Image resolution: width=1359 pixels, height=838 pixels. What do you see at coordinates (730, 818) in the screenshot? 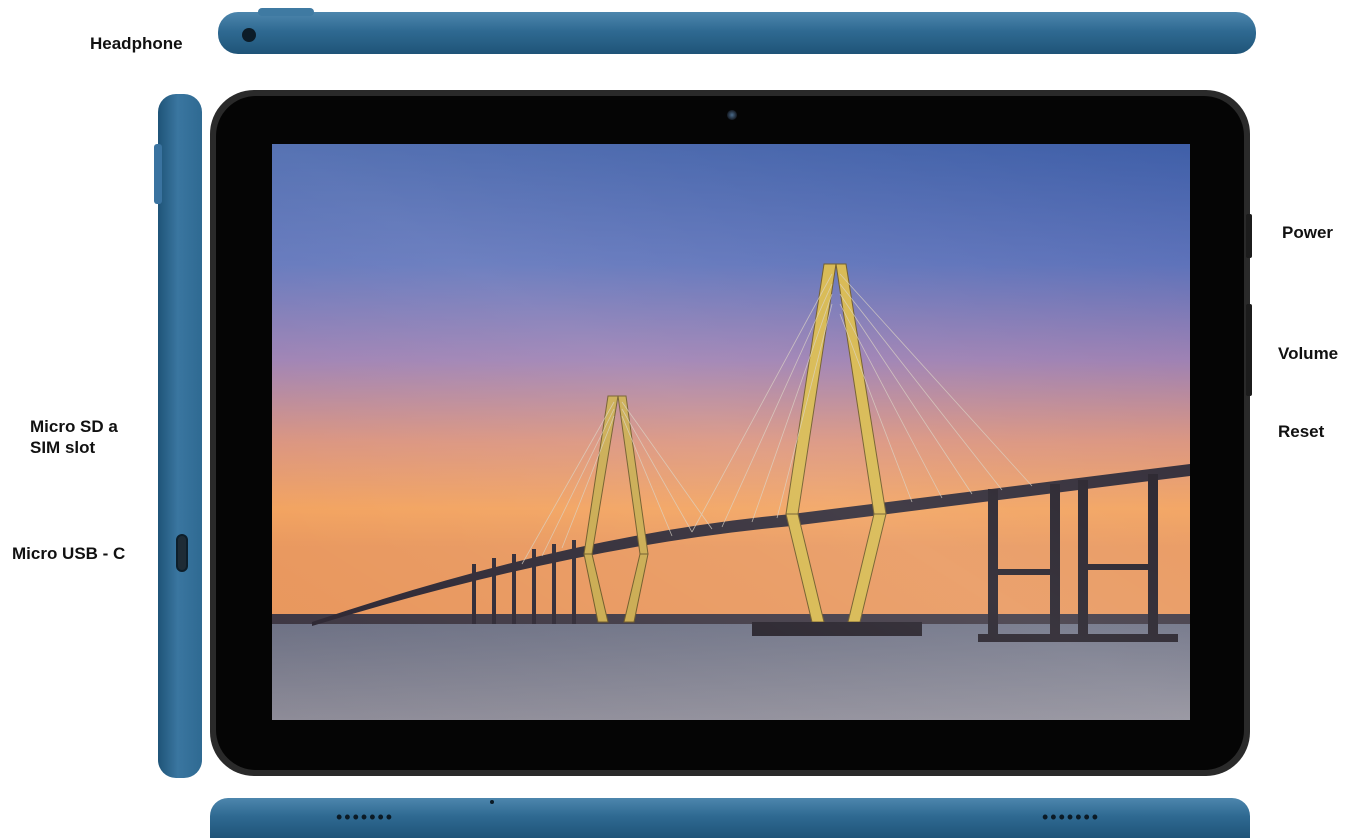
I see `tablet-bottom-edge: ••••••• •••••••` at bounding box center [730, 818].